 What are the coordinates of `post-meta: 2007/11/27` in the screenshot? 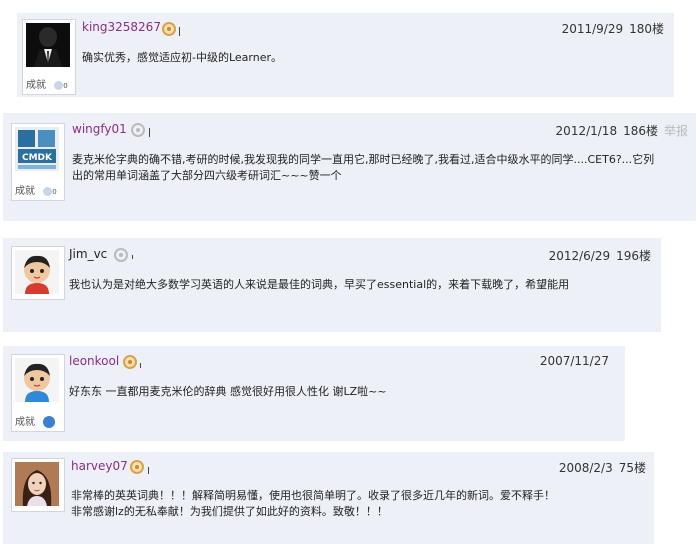 It's located at (571, 361).